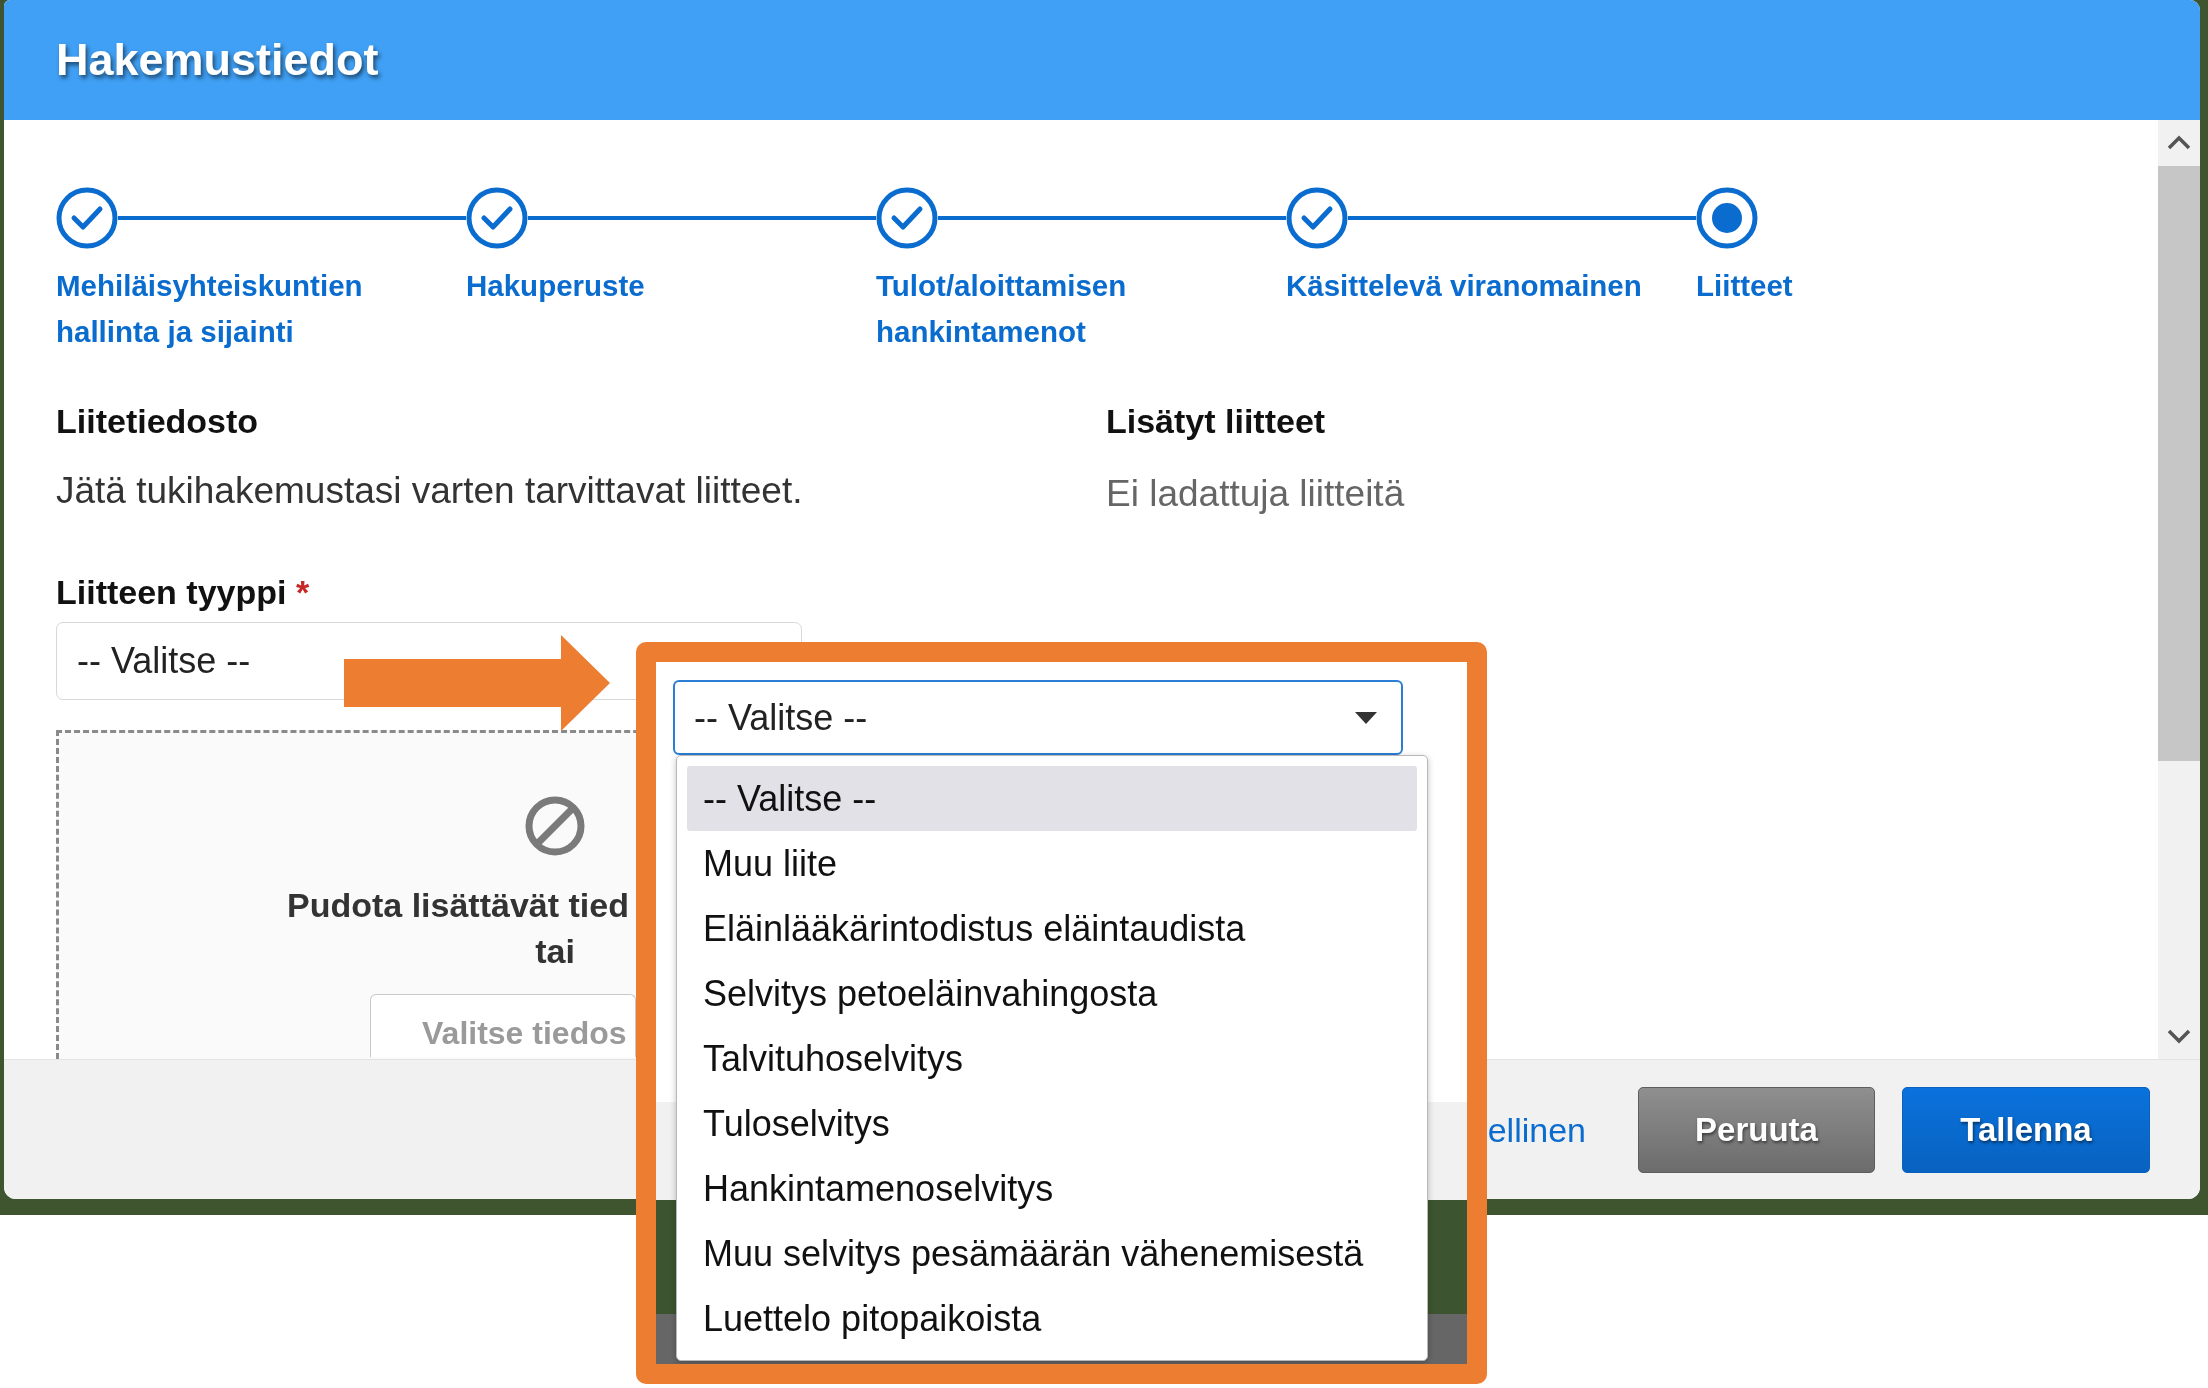 The height and width of the screenshot is (1388, 2208). Describe the element at coordinates (1052, 1253) in the screenshot. I see `dropdown-option: Muu selvitys pesämäärän vähenemisestä` at that location.